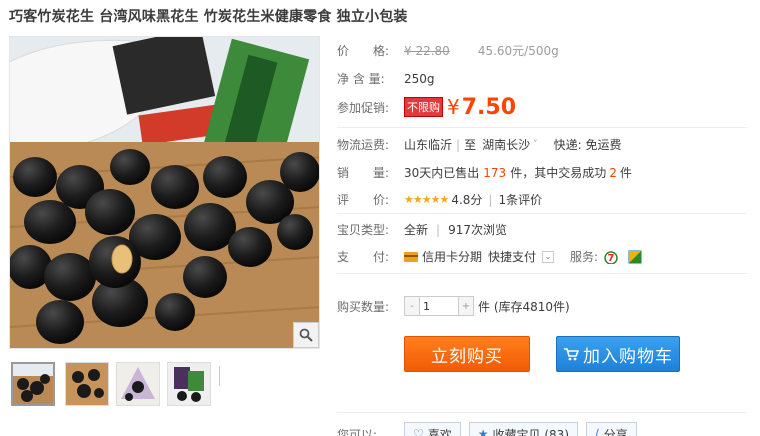 The height and width of the screenshot is (436, 760). Describe the element at coordinates (363, 51) in the screenshot. I see `price-label: 价 格:` at that location.